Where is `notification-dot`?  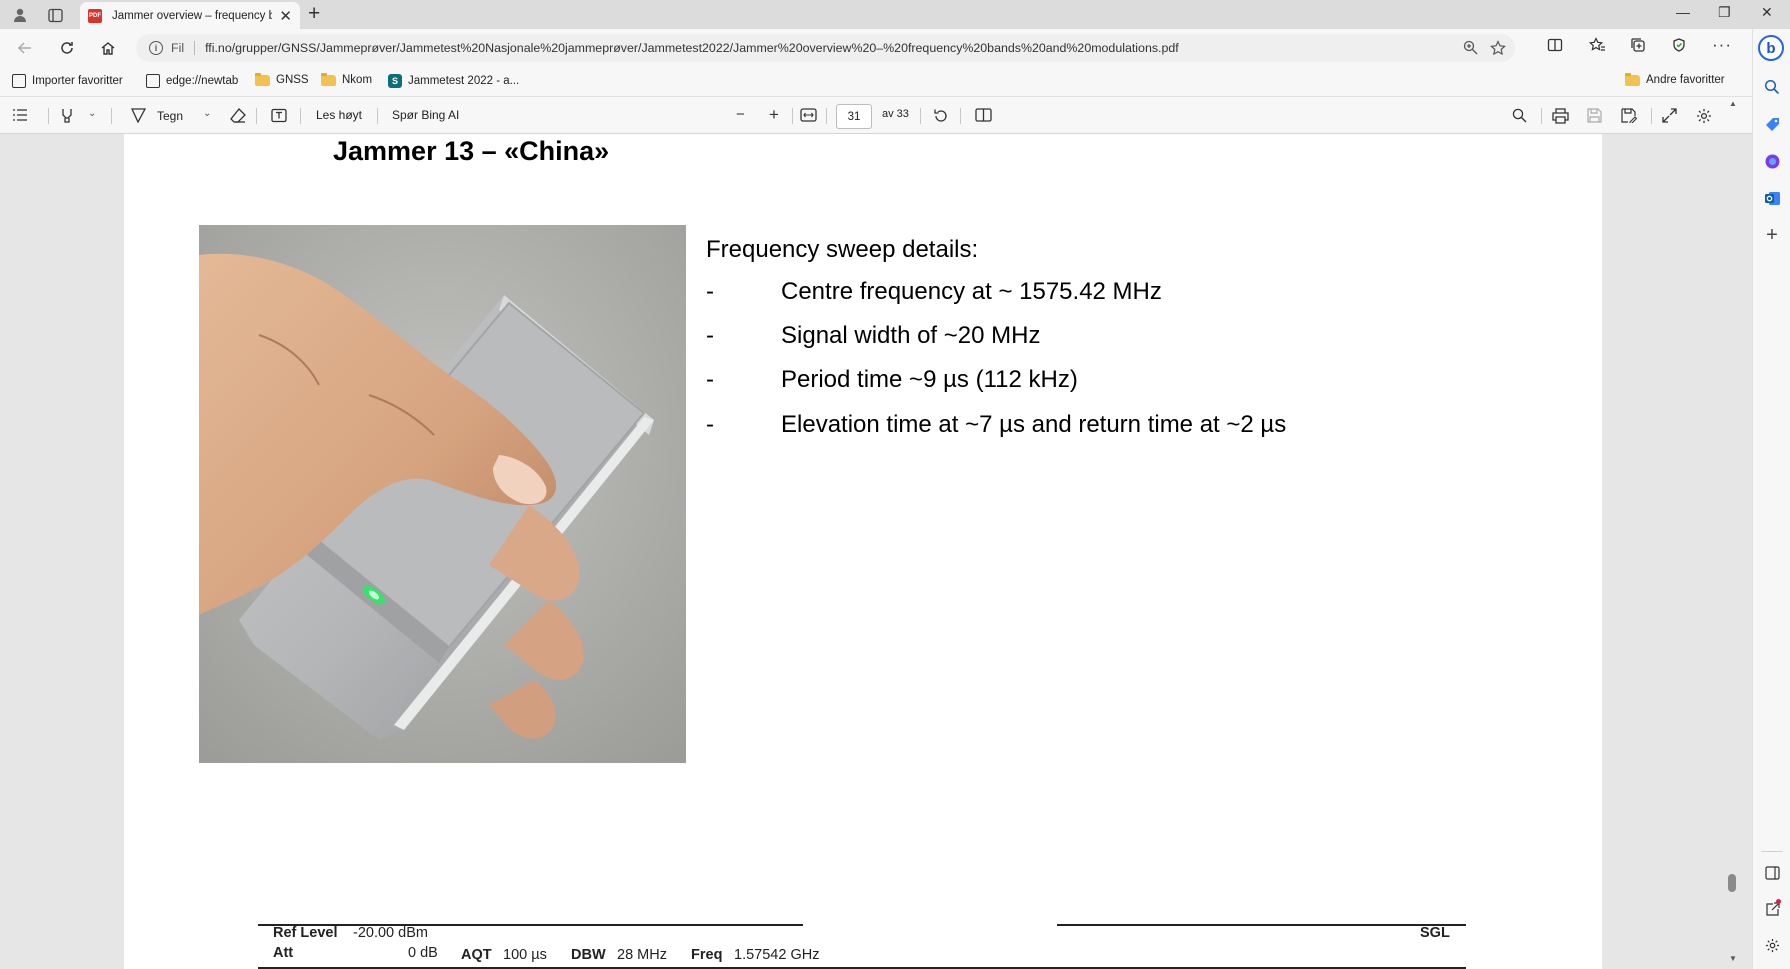
notification-dot is located at coordinates (1778, 901).